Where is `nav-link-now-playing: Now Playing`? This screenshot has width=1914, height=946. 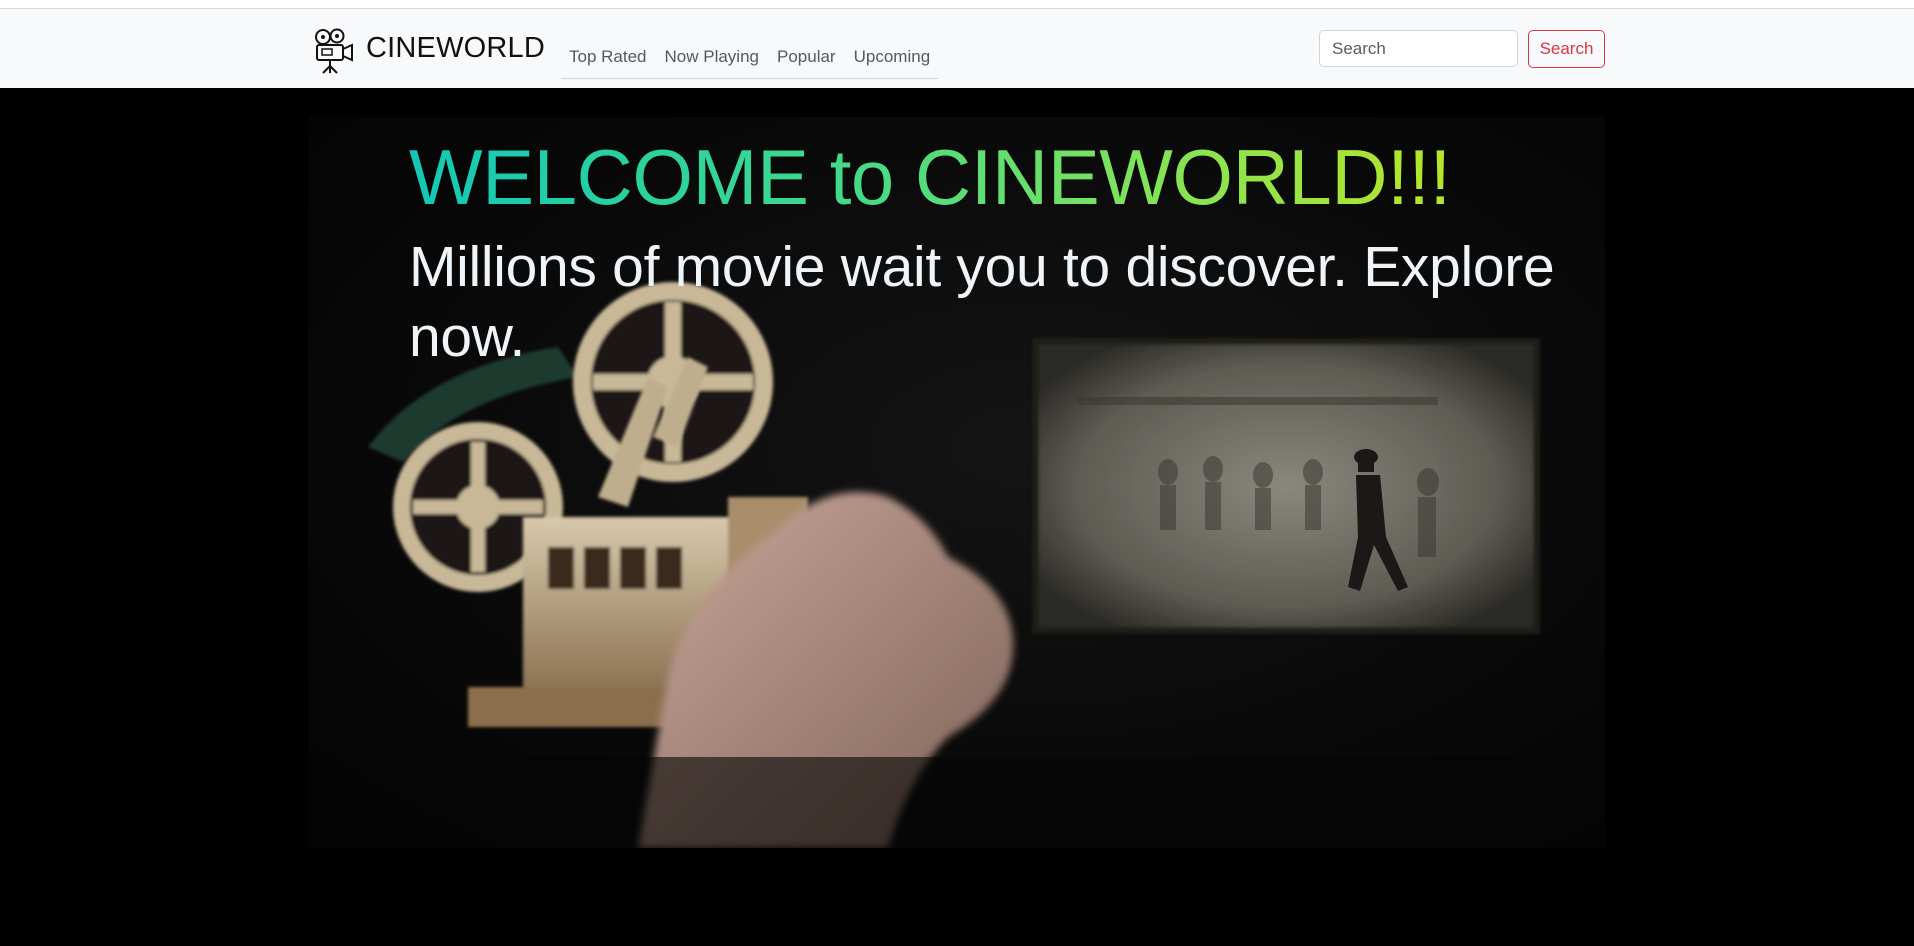
nav-link-now-playing: Now Playing is located at coordinates (712, 57).